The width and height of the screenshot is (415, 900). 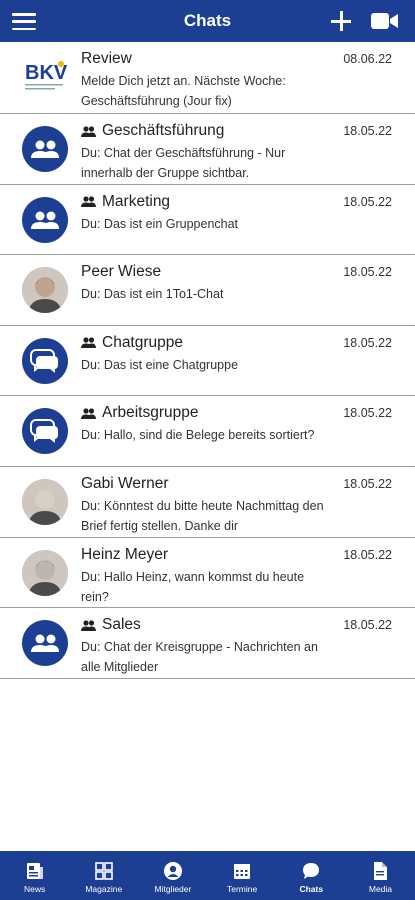 I want to click on chat-name: Heinz Meyer, so click(x=124, y=555).